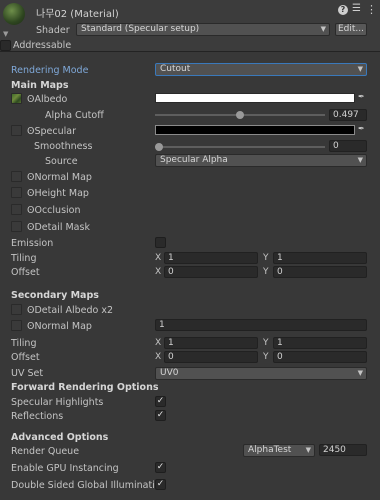 The width and height of the screenshot is (380, 500). Describe the element at coordinates (5, 45) in the screenshot. I see `addressable-checkbox` at that location.